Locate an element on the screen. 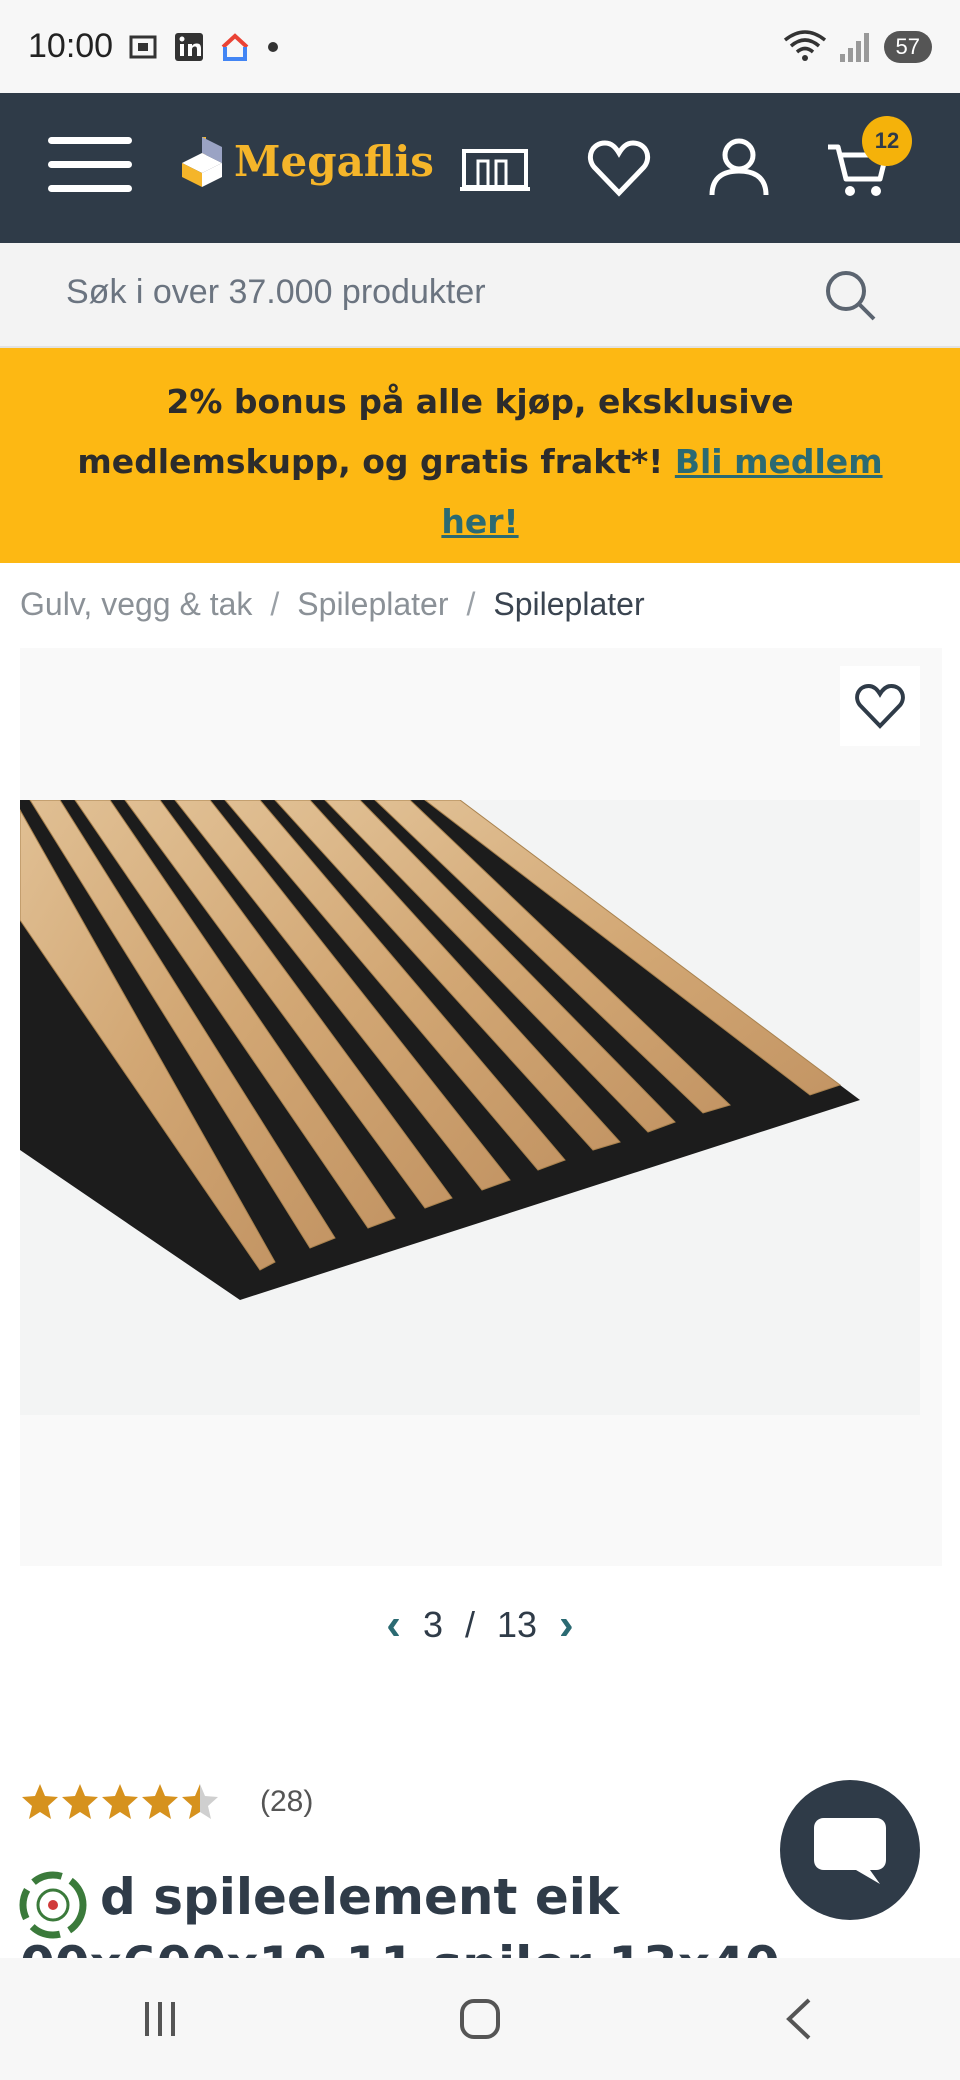 This screenshot has height=2080, width=960. breadcrumb-item-floor-wall-ceiling: Gulv, vegg & tak is located at coordinates (136, 604).